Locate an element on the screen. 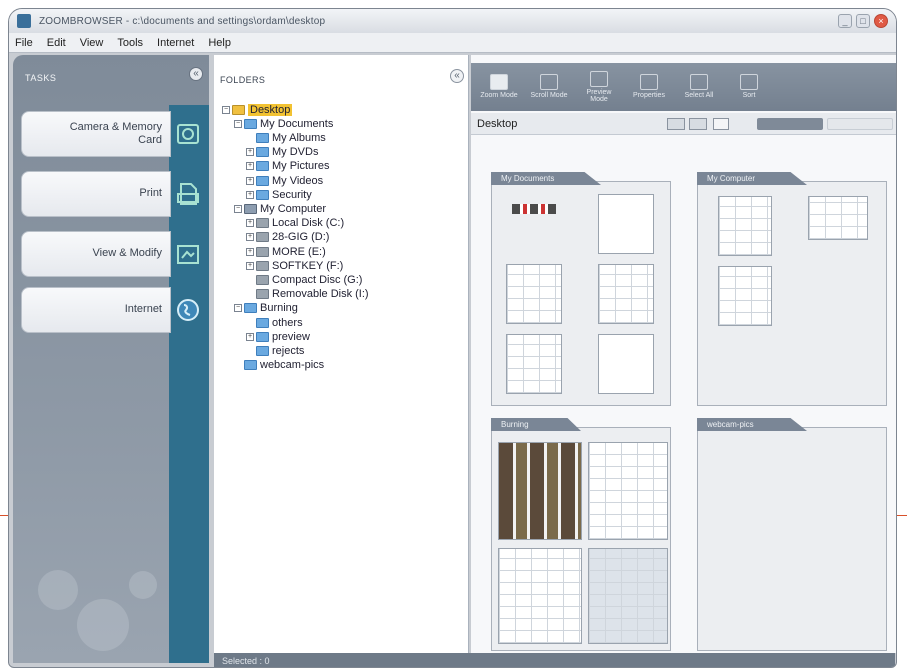  folder-tree-node: Removable Disk (I:) is located at coordinates (307, 294).